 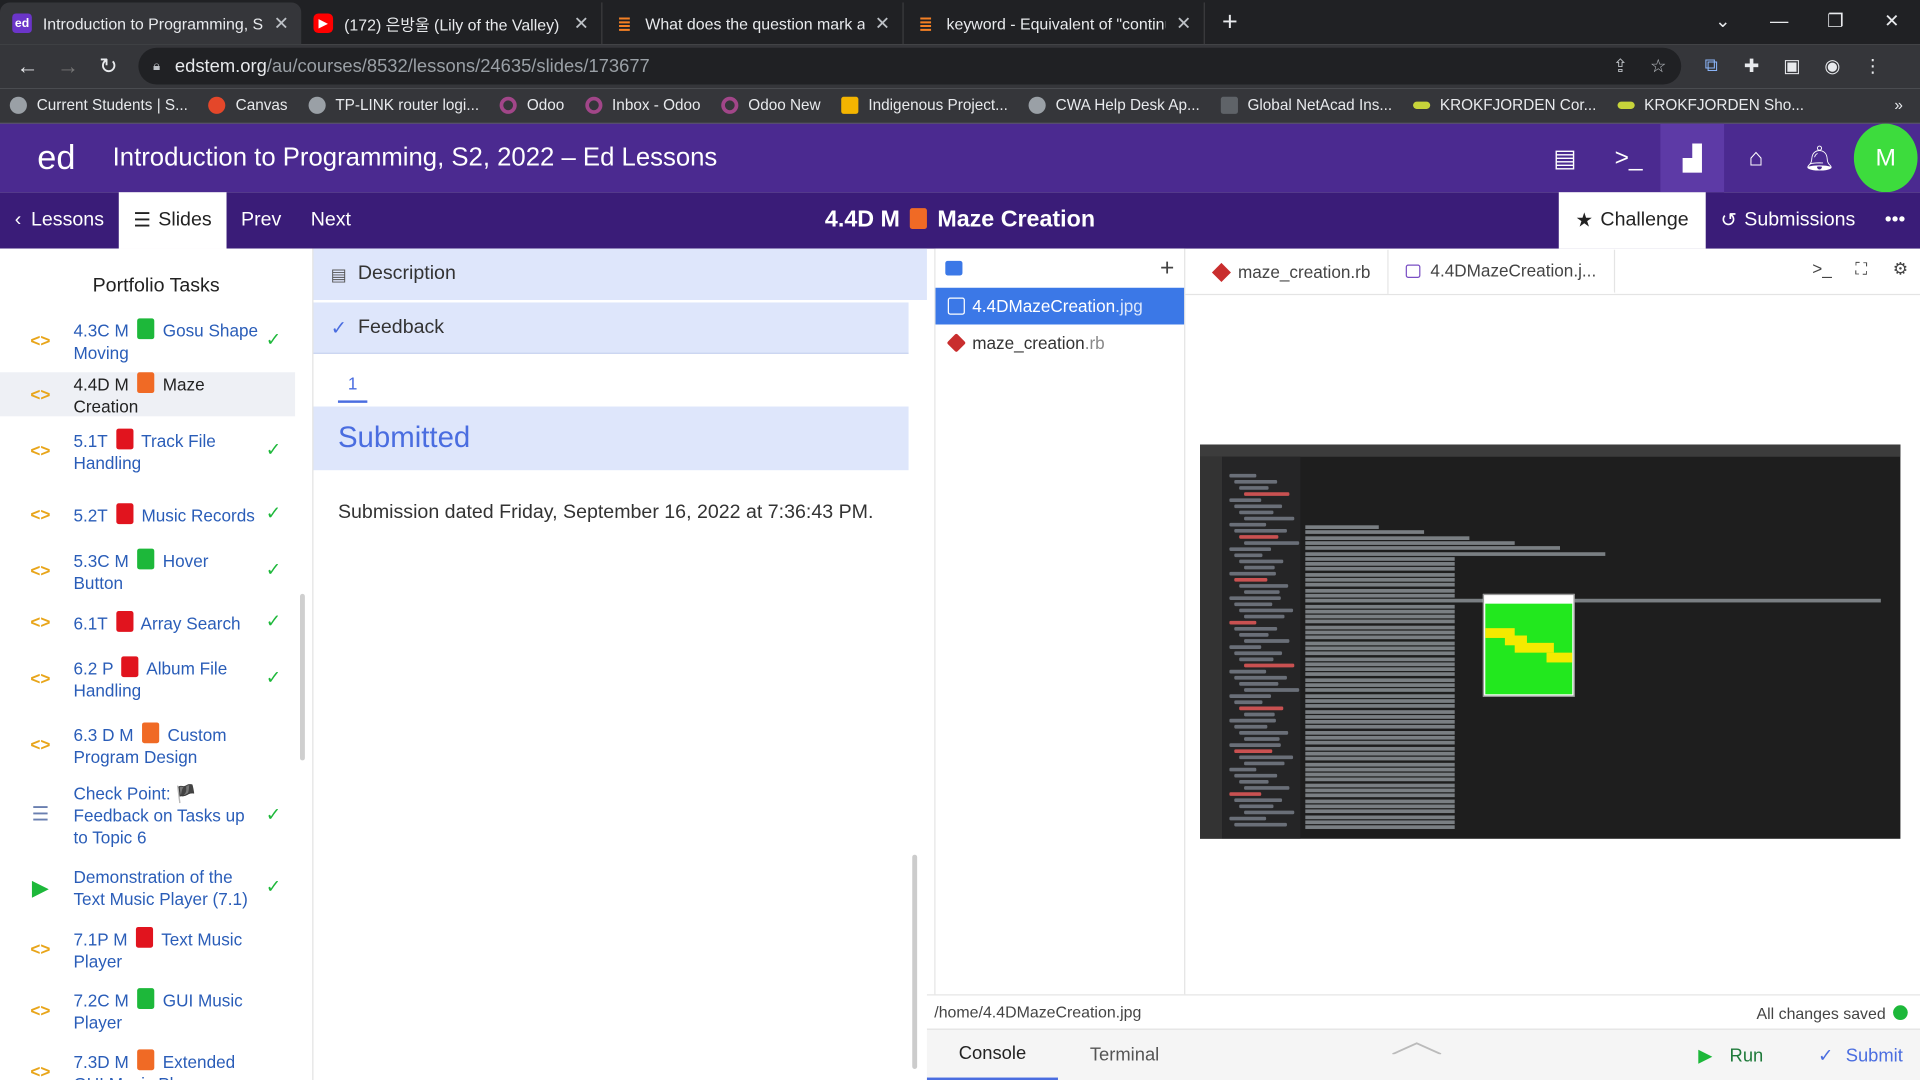 What do you see at coordinates (147, 570) in the screenshot?
I see `sidebar-item: <> 5.3C M Hover Button ✓` at bounding box center [147, 570].